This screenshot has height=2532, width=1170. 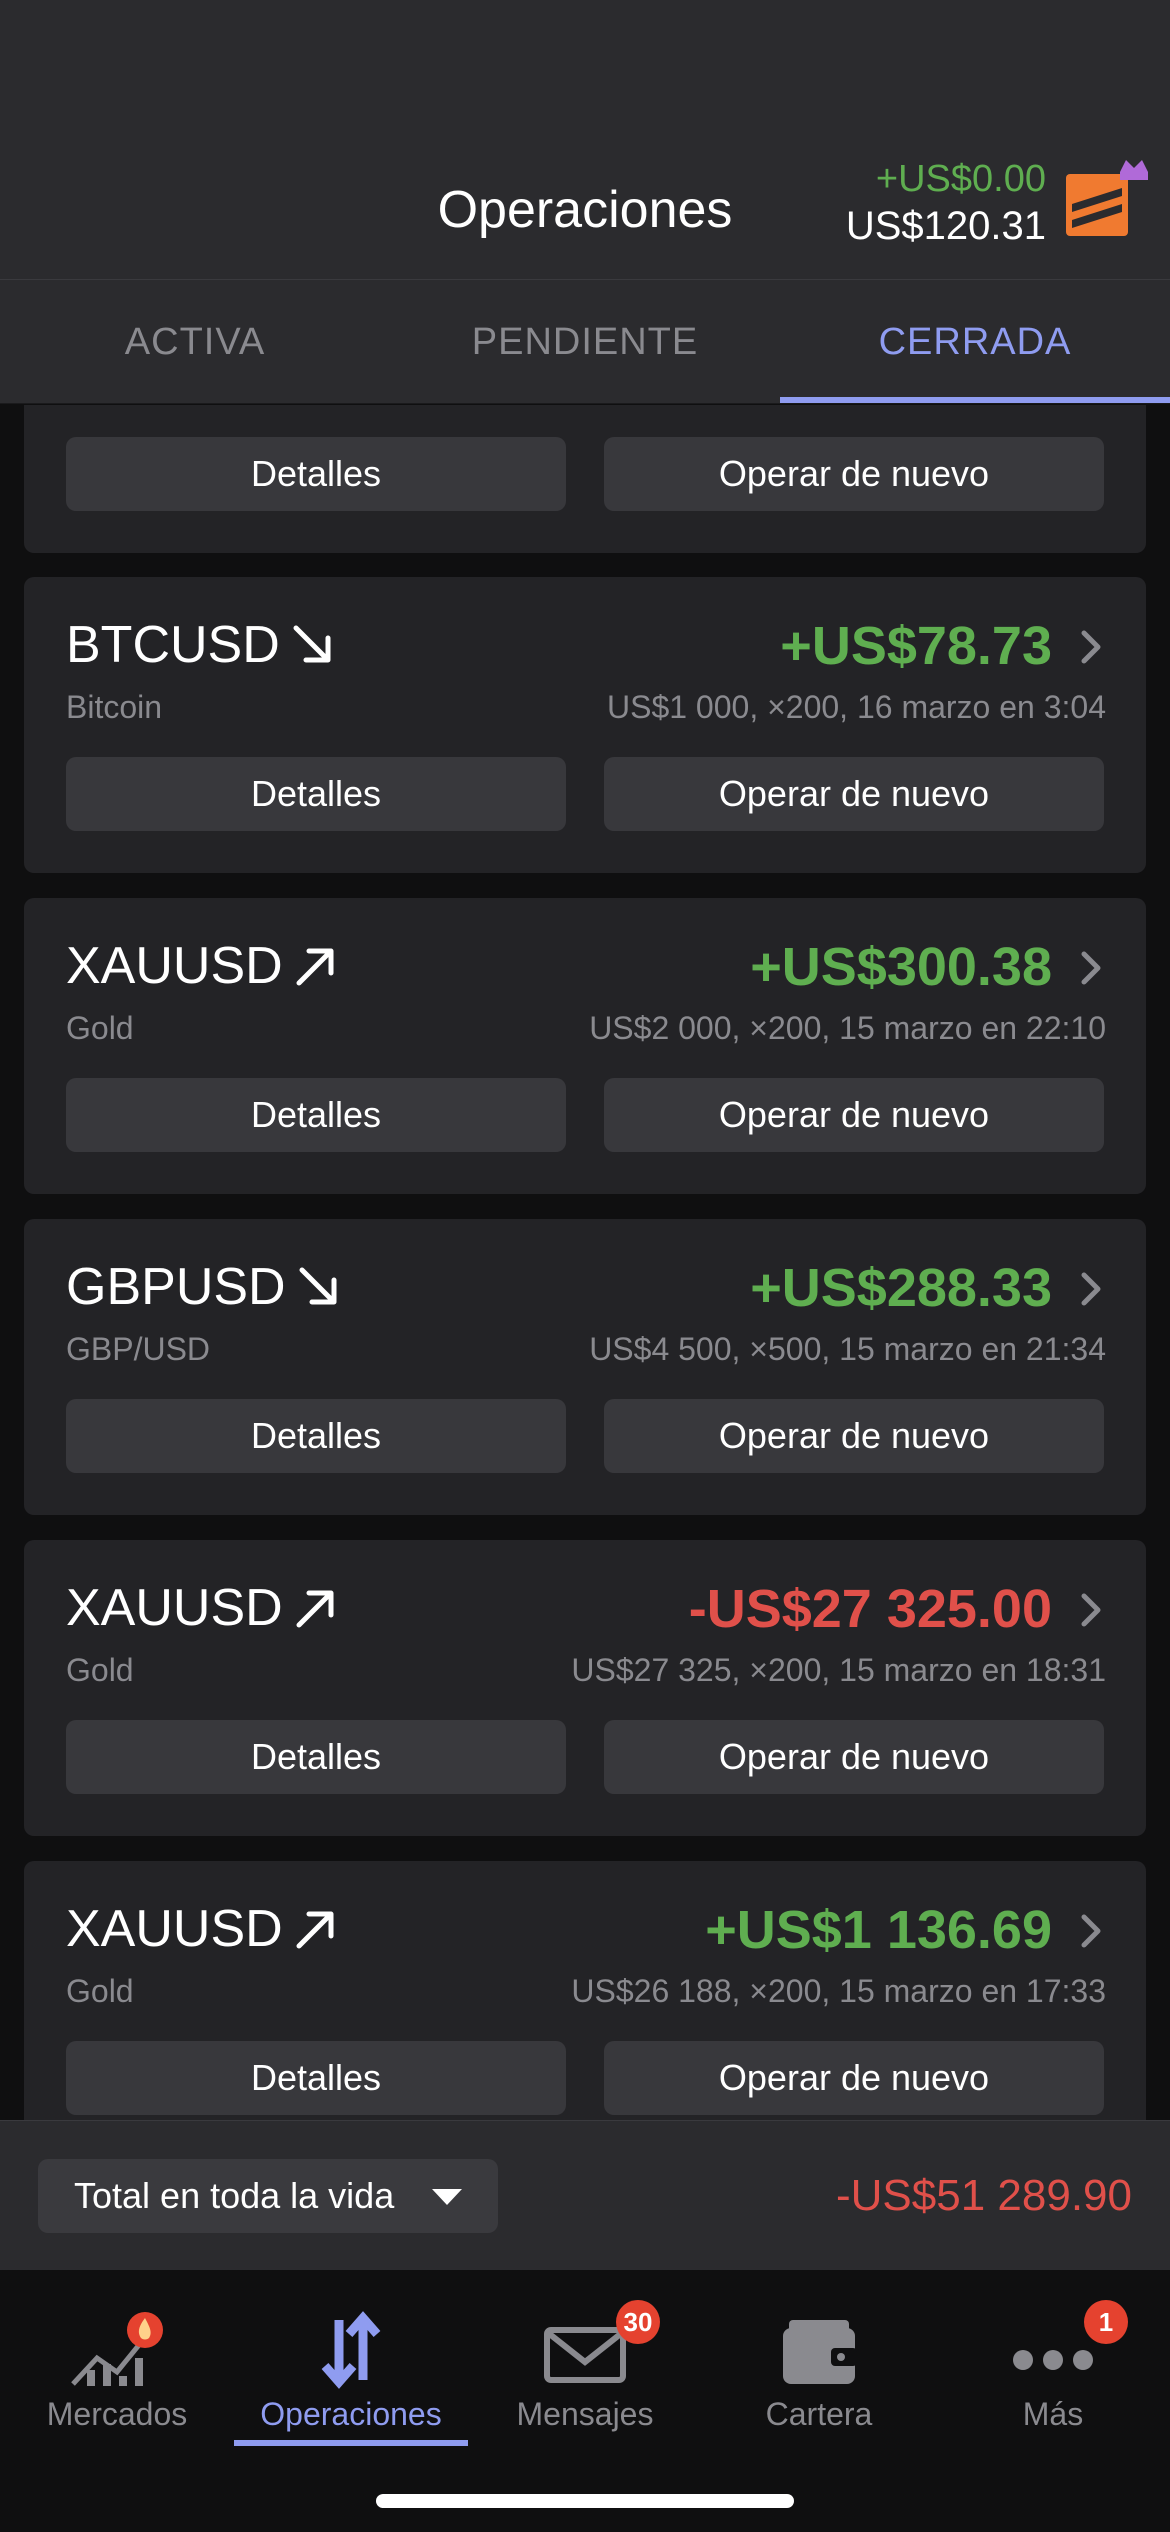 I want to click on trade-symbol: BTCUSD, so click(x=201, y=645).